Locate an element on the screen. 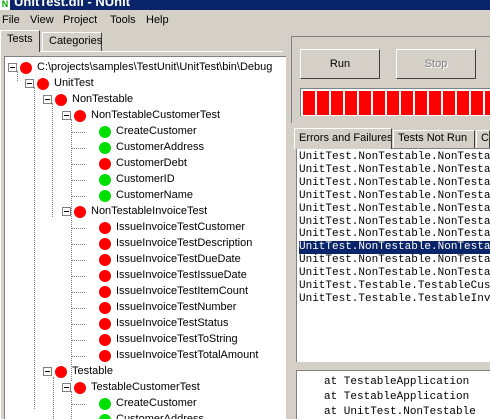 The height and width of the screenshot is (419, 490). run-panel: Run Stop is located at coordinates (390, 79).